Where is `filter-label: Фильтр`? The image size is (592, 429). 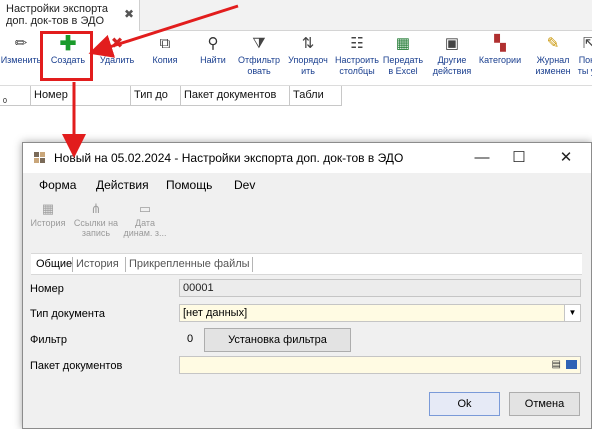 filter-label: Фильтр is located at coordinates (48, 340).